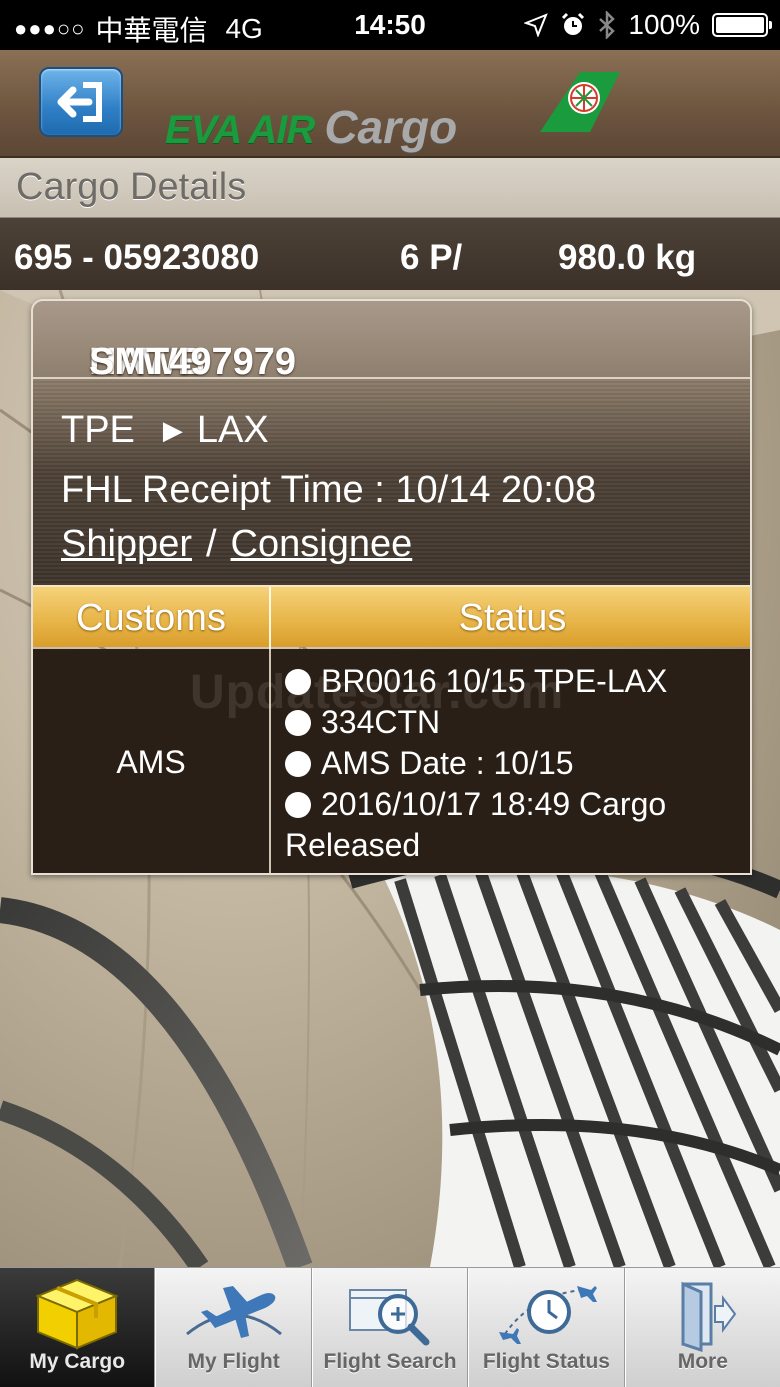 This screenshot has height=1387, width=780. What do you see at coordinates (546, 1361) in the screenshot?
I see `tab-label: Flight Status` at bounding box center [546, 1361].